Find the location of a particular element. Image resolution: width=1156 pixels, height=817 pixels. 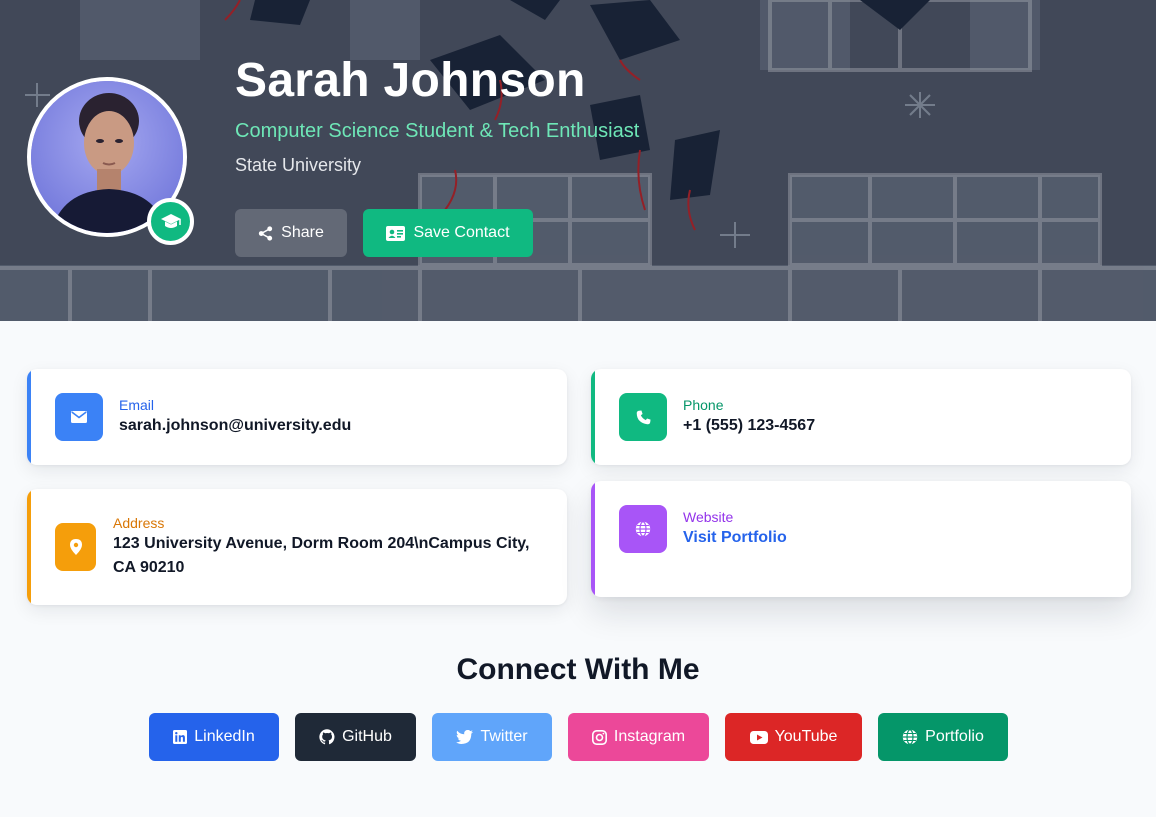

phone-card: Phone +1 (555) 123-4567 is located at coordinates (861, 417).